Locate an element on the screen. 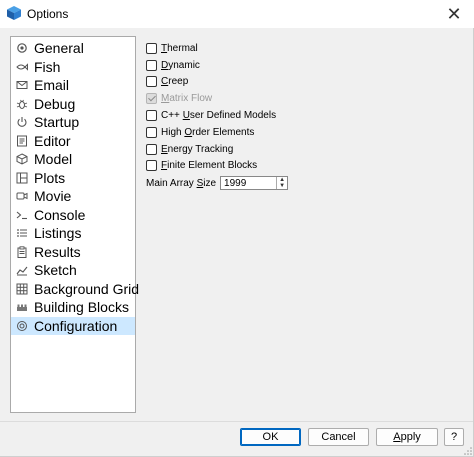 This screenshot has height=457, width=474. option-matrix-flow: Matrix Flow is located at coordinates (211, 98).